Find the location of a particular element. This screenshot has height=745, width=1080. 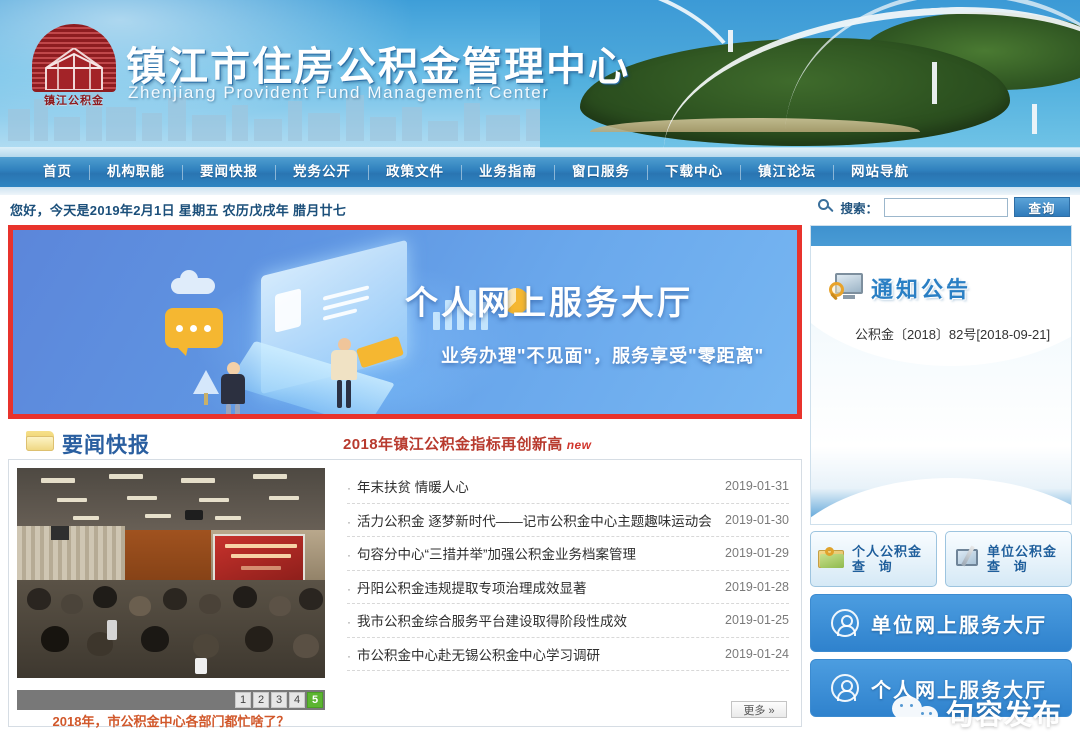

personal-query-label-line2: 查 询 is located at coordinates (874, 566).